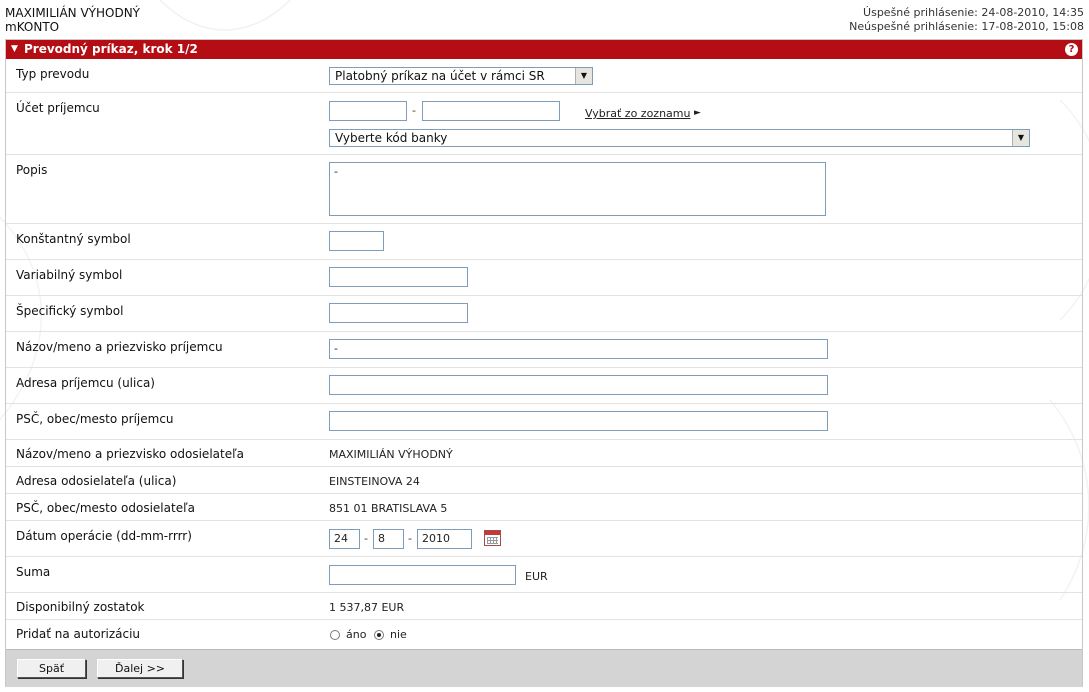 Image resolution: width=1089 pixels, height=692 pixels. What do you see at coordinates (679, 138) in the screenshot?
I see `bank-code-select: Vyberte kód banky ▼` at bounding box center [679, 138].